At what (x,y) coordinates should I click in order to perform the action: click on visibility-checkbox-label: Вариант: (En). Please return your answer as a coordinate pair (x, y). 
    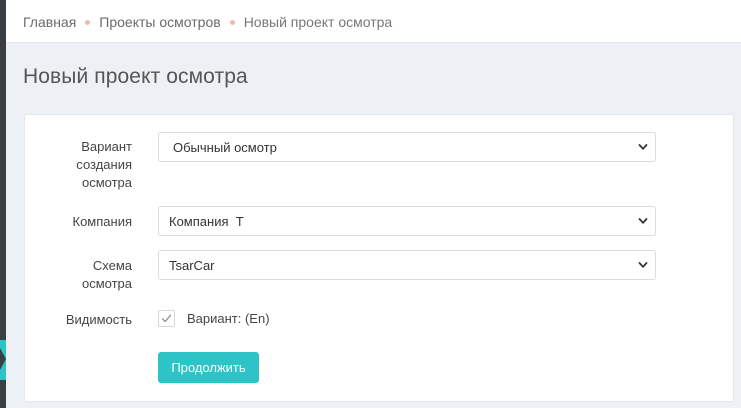
    Looking at the image, I should click on (228, 318).